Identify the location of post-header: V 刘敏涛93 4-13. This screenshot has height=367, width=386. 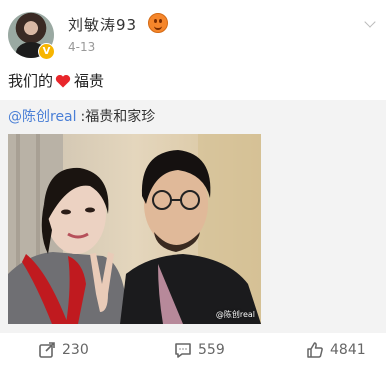
(193, 36).